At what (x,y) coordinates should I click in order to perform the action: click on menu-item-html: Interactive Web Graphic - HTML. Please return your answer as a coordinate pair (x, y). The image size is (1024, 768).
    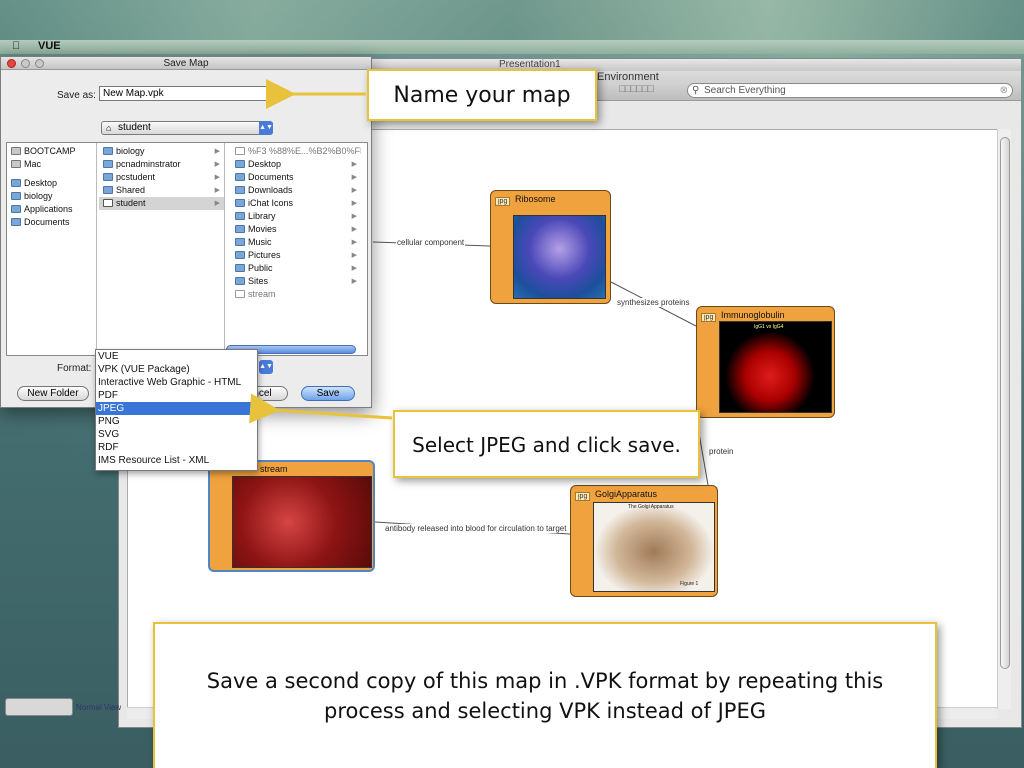
    Looking at the image, I should click on (176, 382).